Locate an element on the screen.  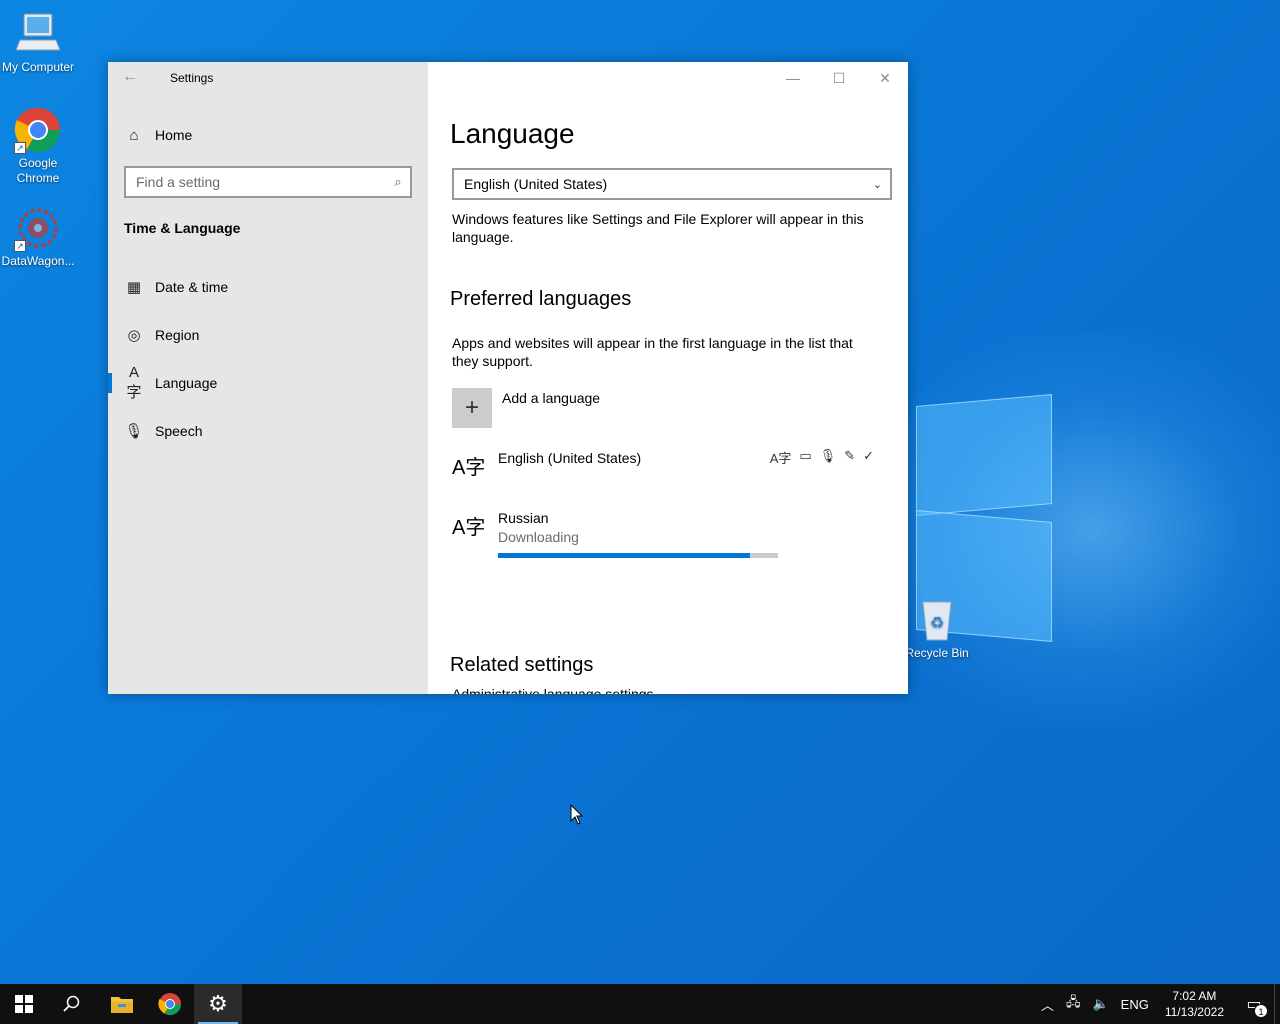
sidebar-item-speech: 🎙 Speech is located at coordinates (268, 431).